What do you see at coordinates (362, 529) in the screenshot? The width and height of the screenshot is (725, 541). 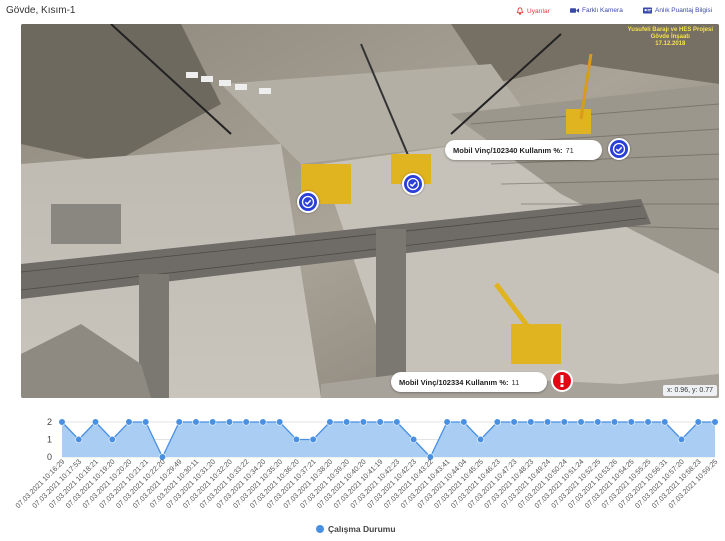 I see `legend-label: Çalışma Durumu` at bounding box center [362, 529].